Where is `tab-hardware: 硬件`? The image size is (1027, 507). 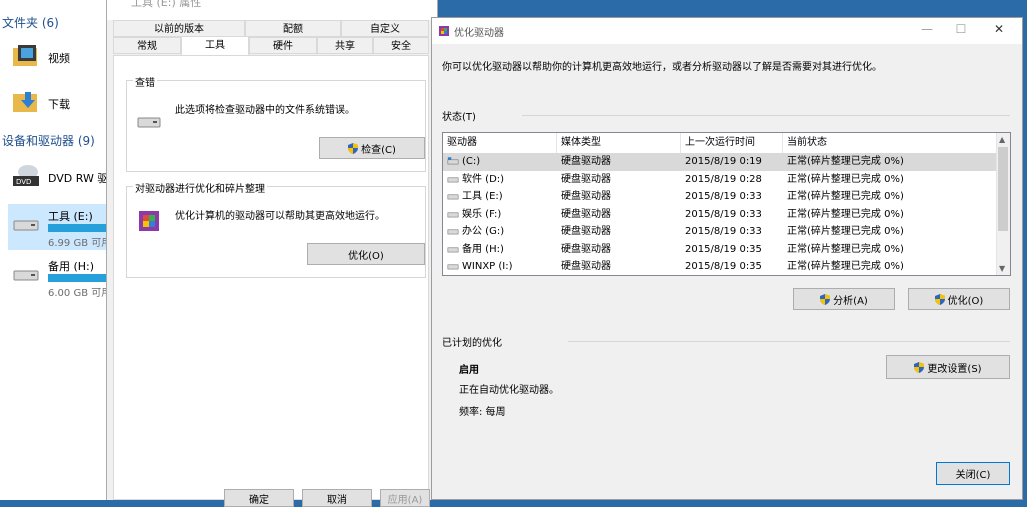 tab-hardware: 硬件 is located at coordinates (283, 45).